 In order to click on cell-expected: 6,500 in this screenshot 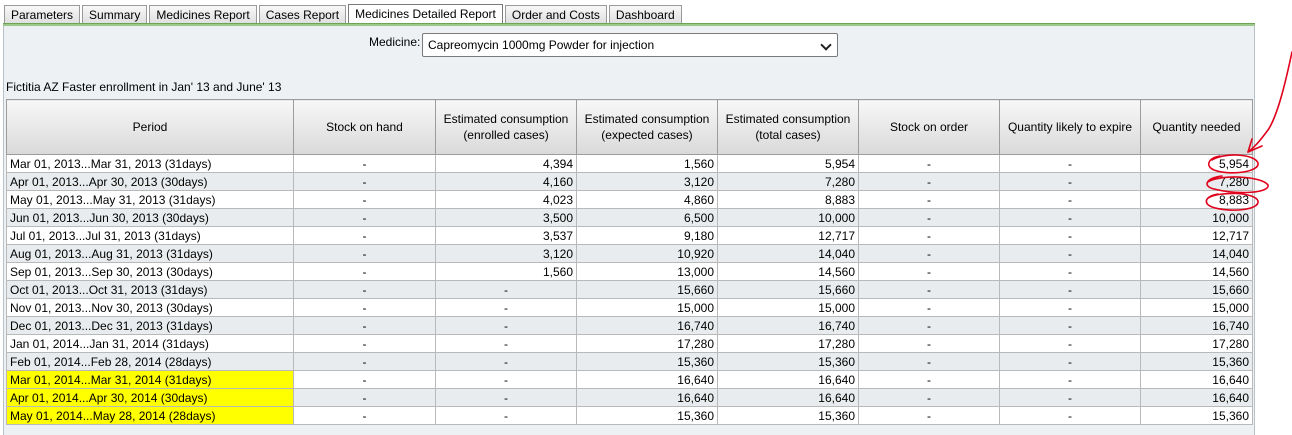, I will do `click(647, 217)`.